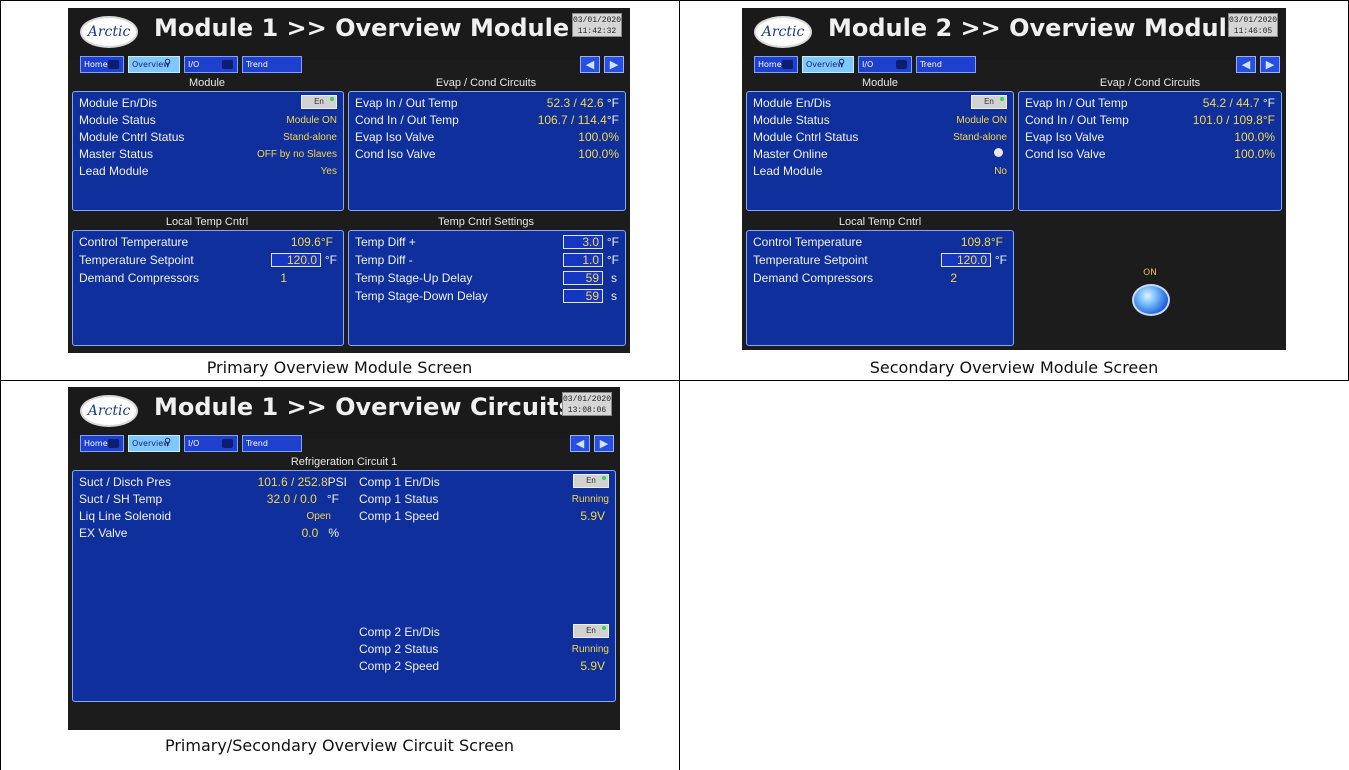  I want to click on local-row: Temperature Setpoint 120.0 °F, so click(880, 260).